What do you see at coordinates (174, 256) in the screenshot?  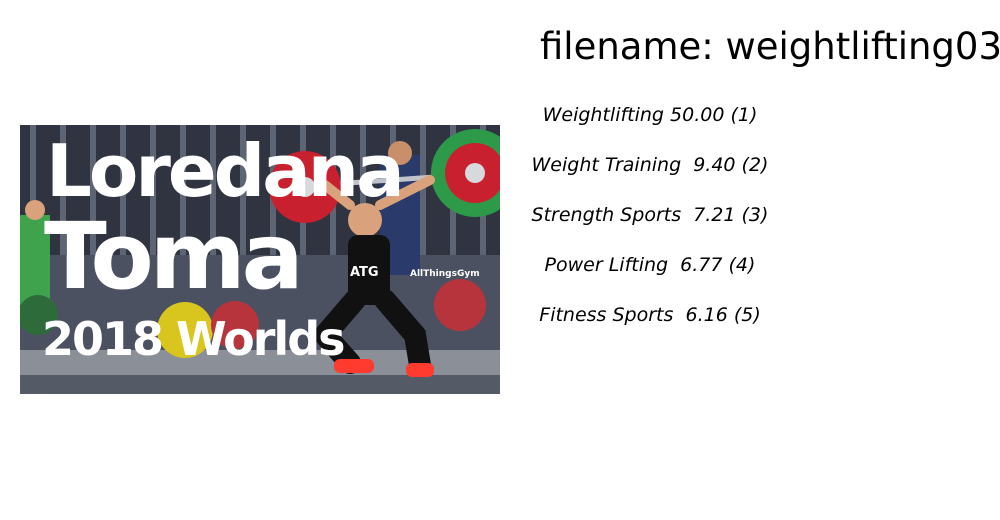 I see `overlay-athlete-last-name: Toma` at bounding box center [174, 256].